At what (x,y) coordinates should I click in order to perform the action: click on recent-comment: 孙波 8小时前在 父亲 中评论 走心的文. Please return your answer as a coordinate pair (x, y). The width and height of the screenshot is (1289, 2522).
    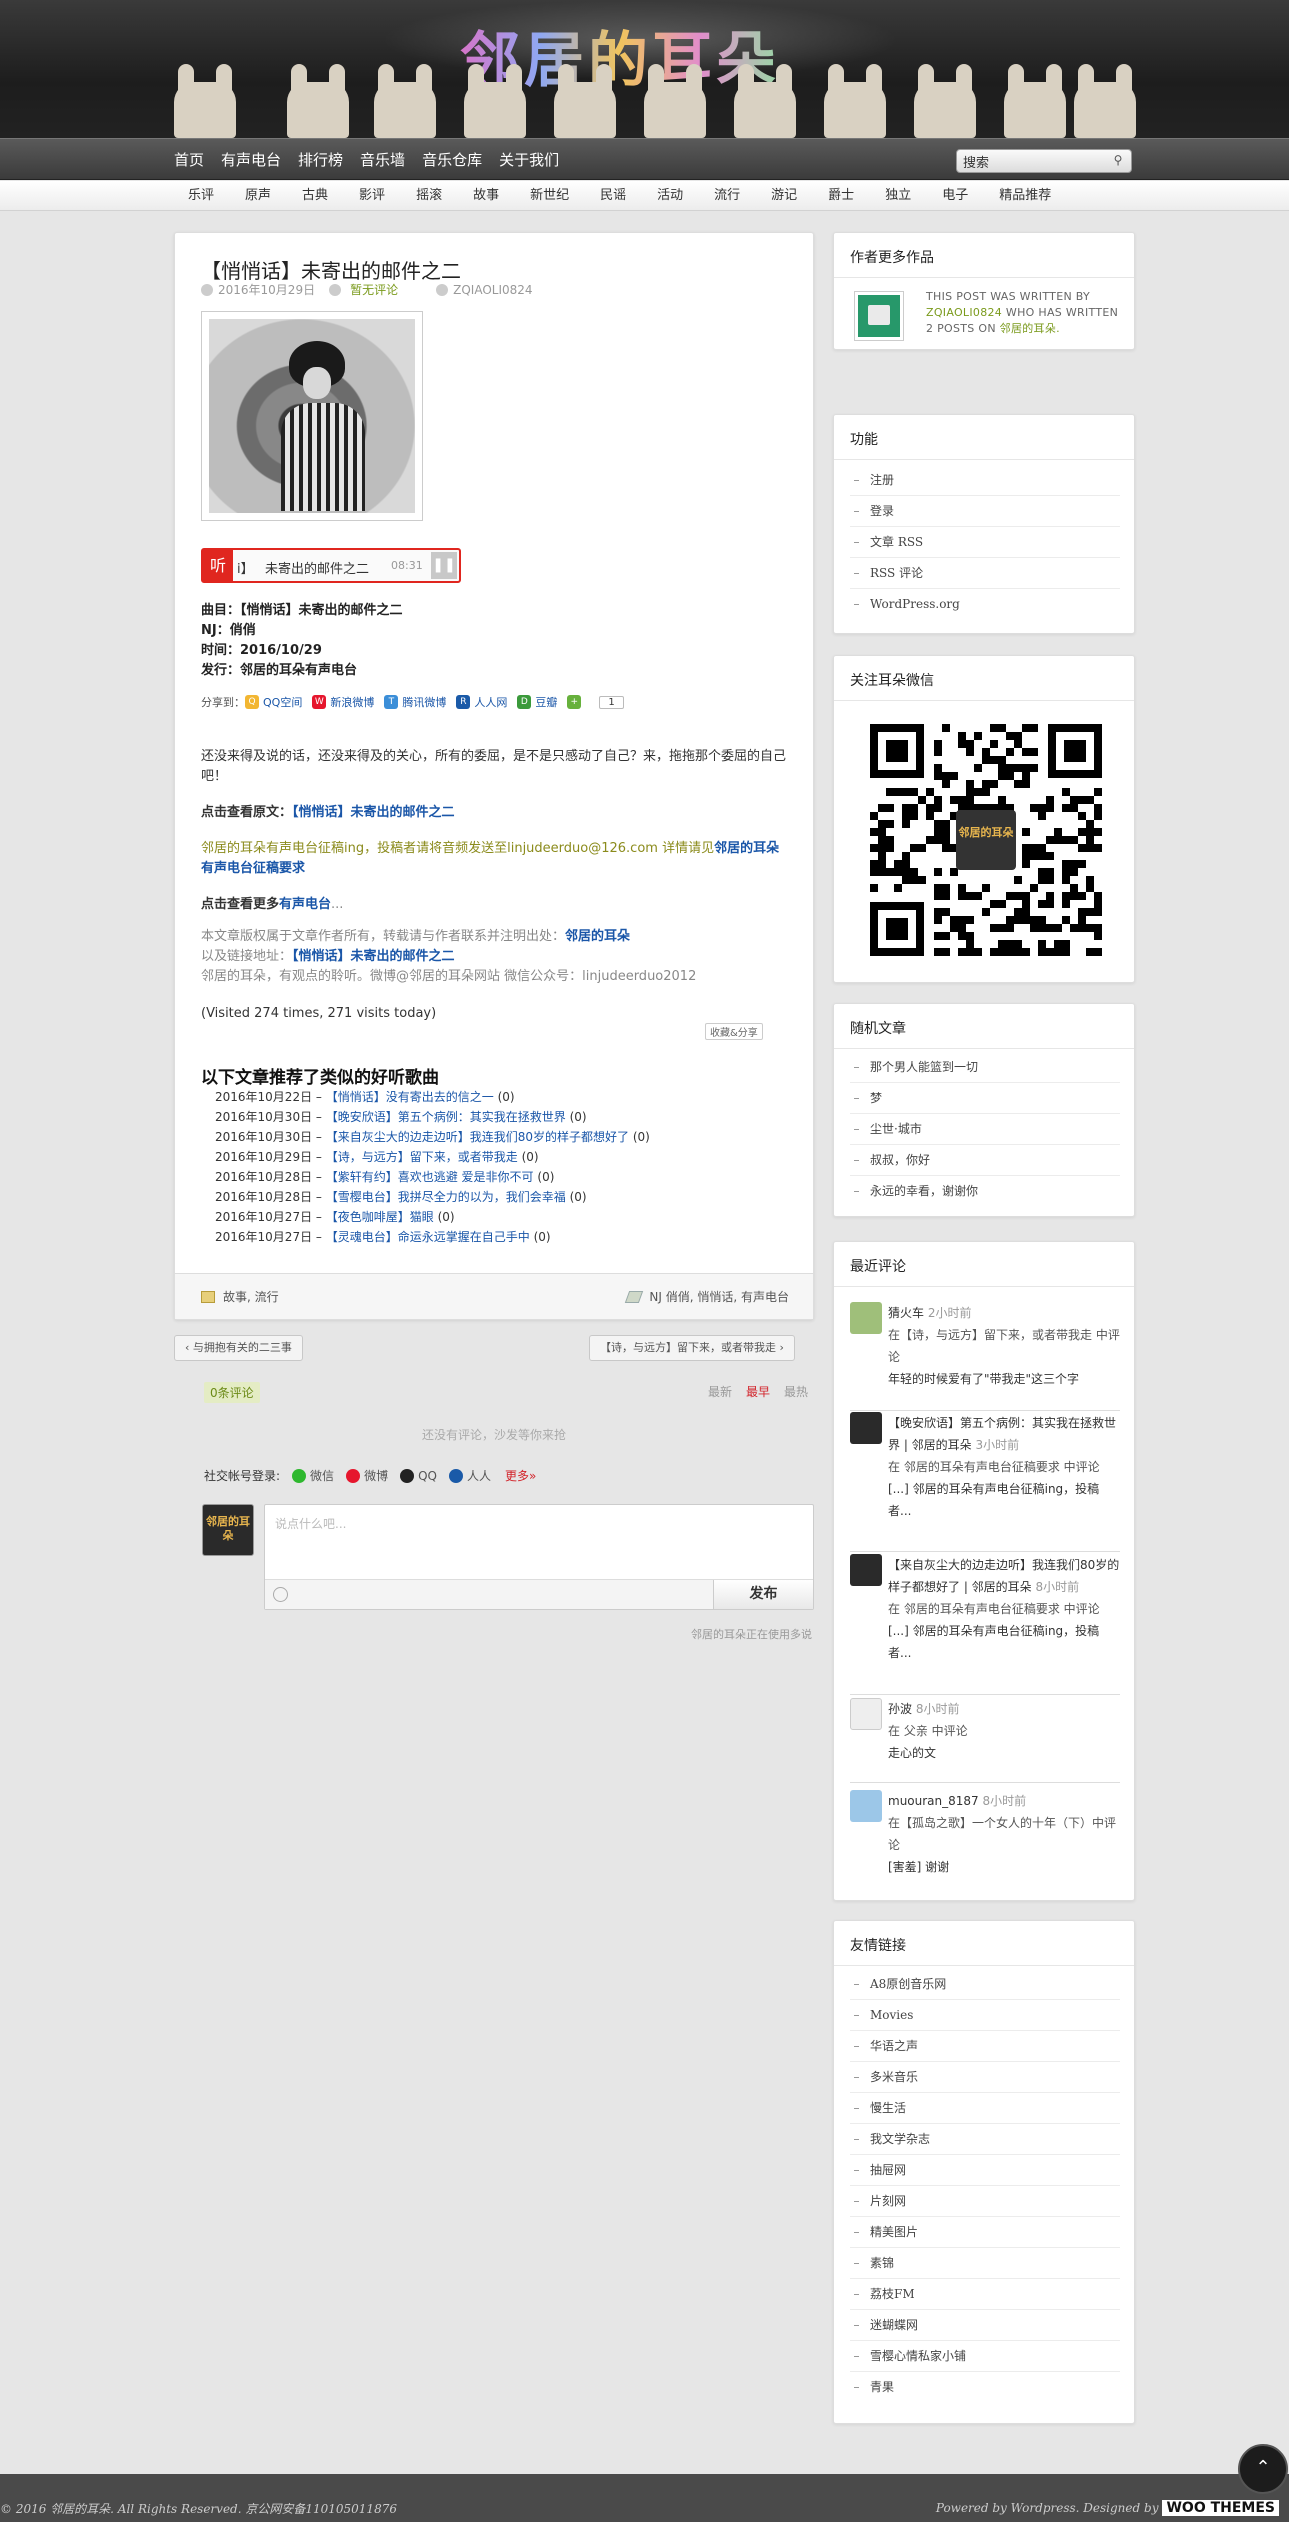
    Looking at the image, I should click on (985, 1738).